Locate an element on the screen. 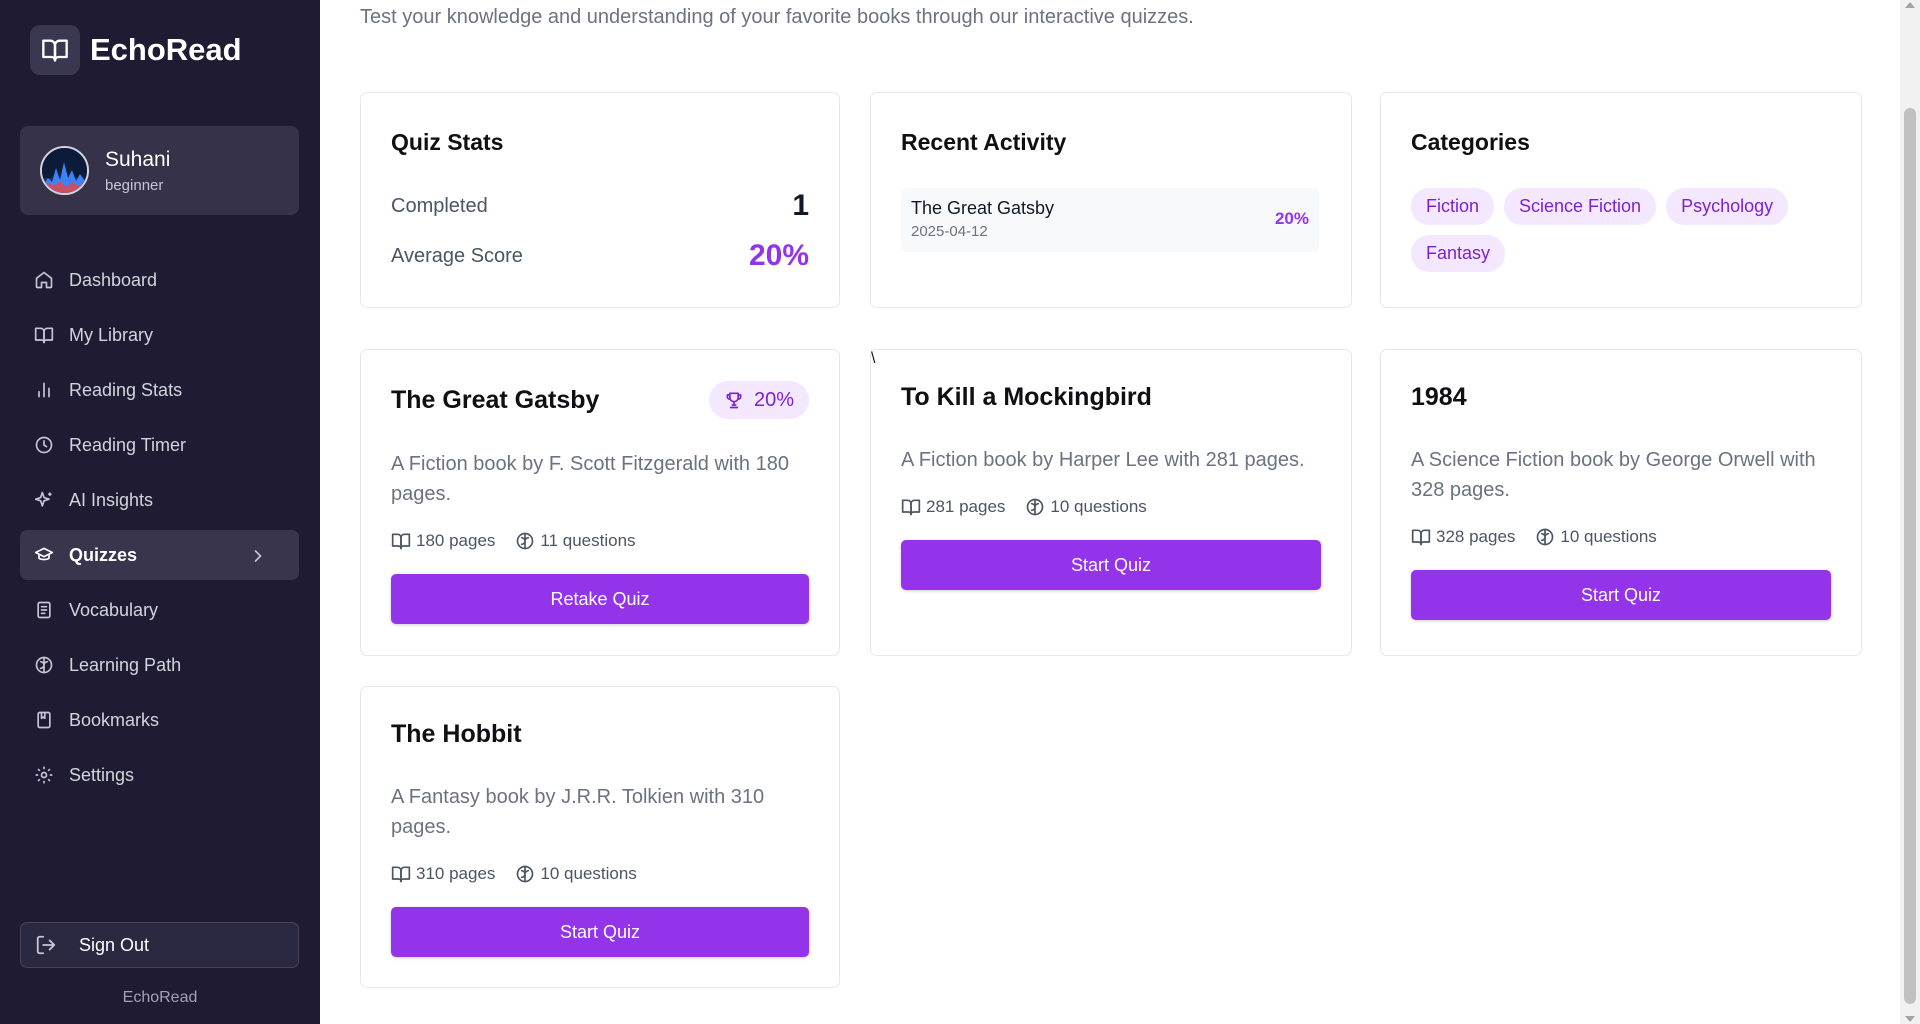 Image resolution: width=1920 pixels, height=1024 pixels. sidebar-item-dashboard: Dashboard is located at coordinates (159, 280).